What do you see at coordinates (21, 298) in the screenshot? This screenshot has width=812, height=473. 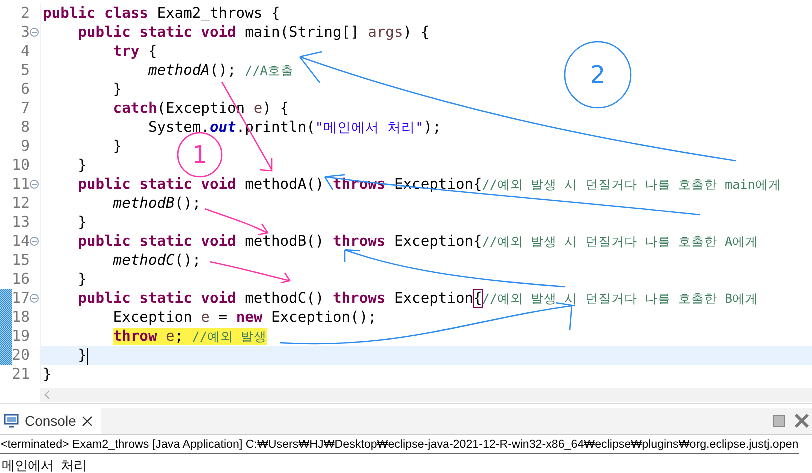 I see `line-number: 17` at bounding box center [21, 298].